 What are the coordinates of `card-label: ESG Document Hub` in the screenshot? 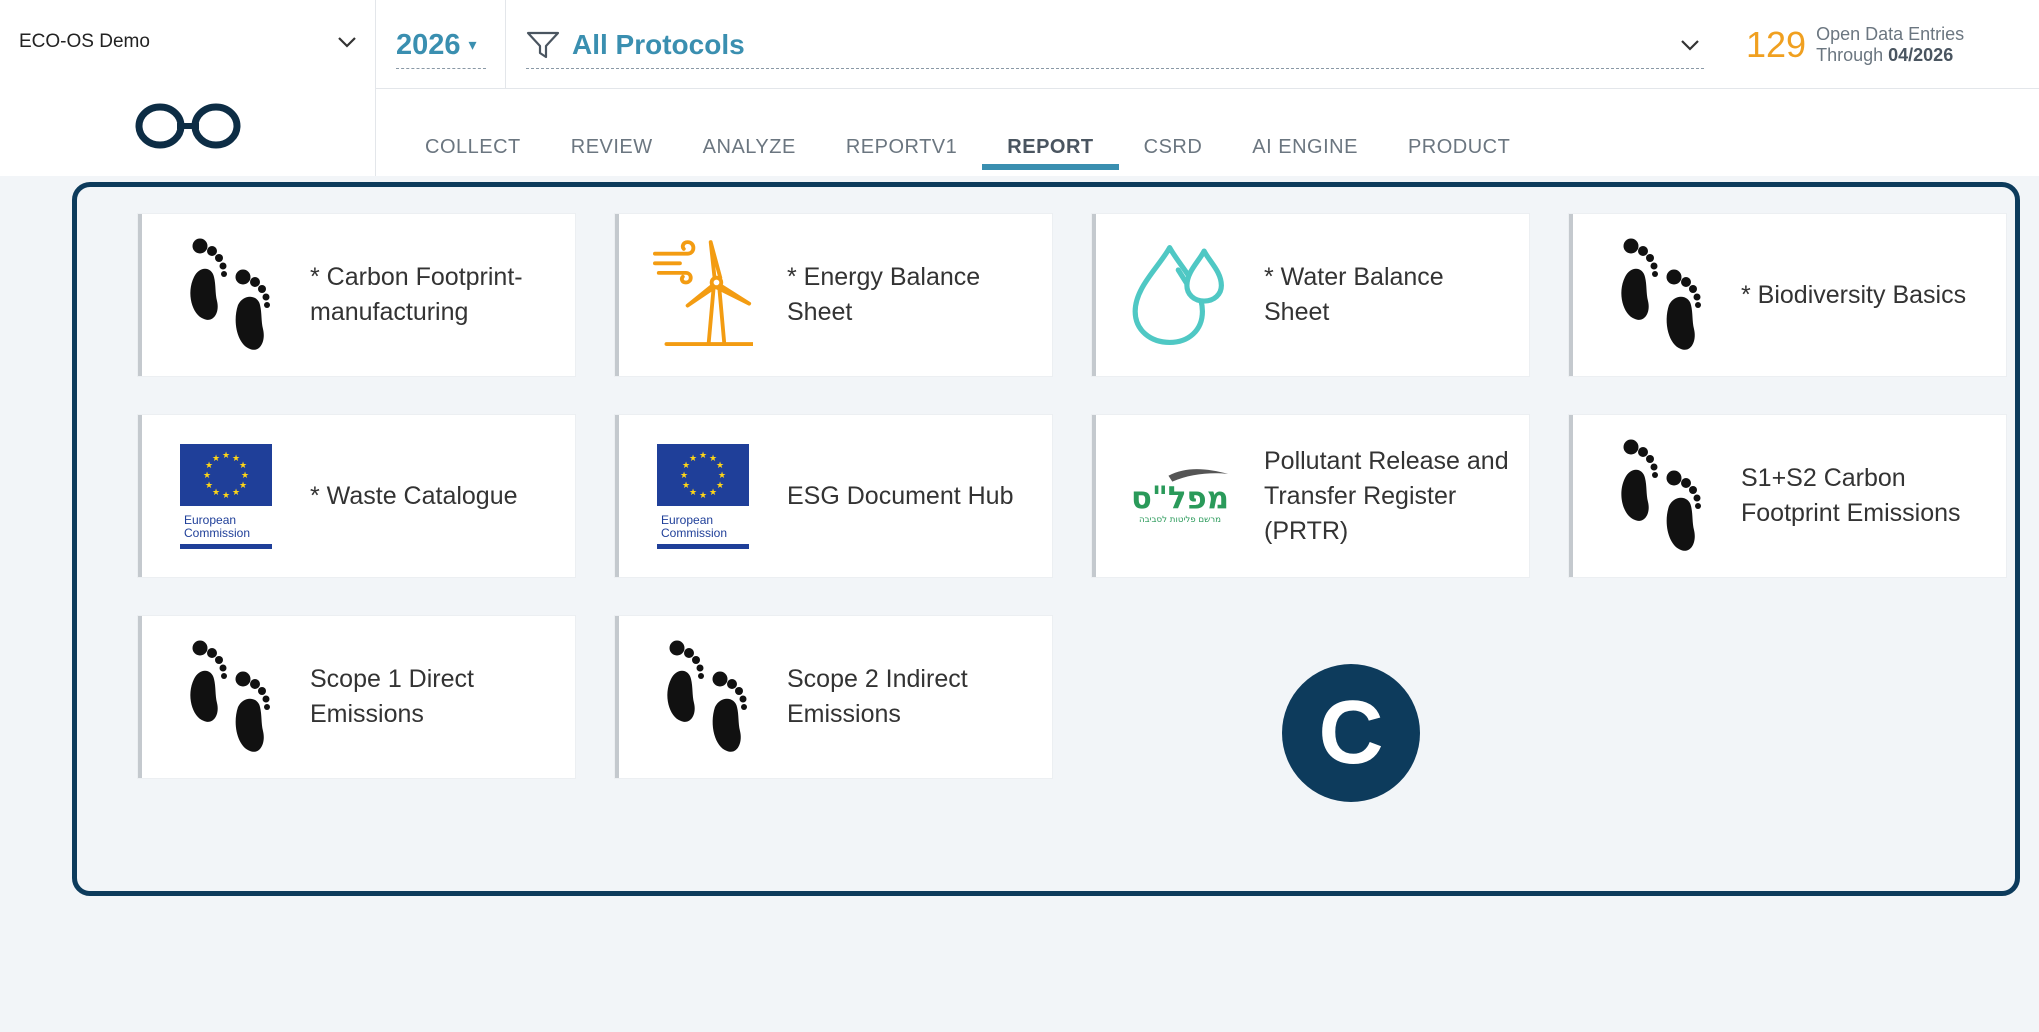 It's located at (900, 495).